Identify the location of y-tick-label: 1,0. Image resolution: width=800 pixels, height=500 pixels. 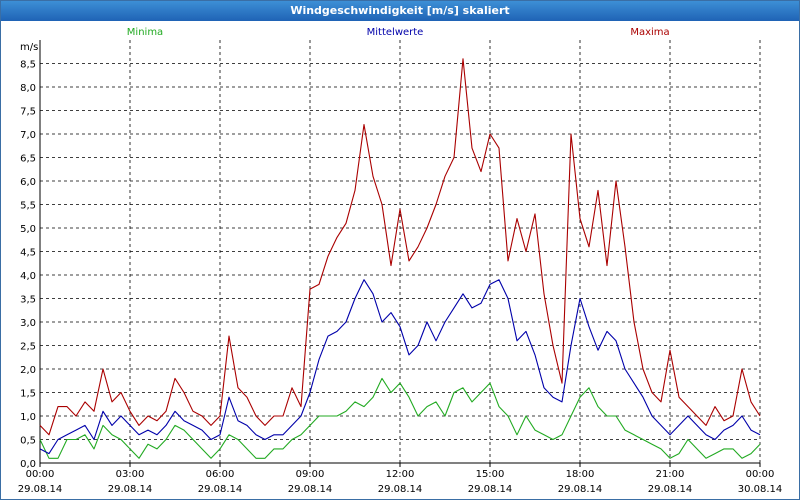
(28, 417).